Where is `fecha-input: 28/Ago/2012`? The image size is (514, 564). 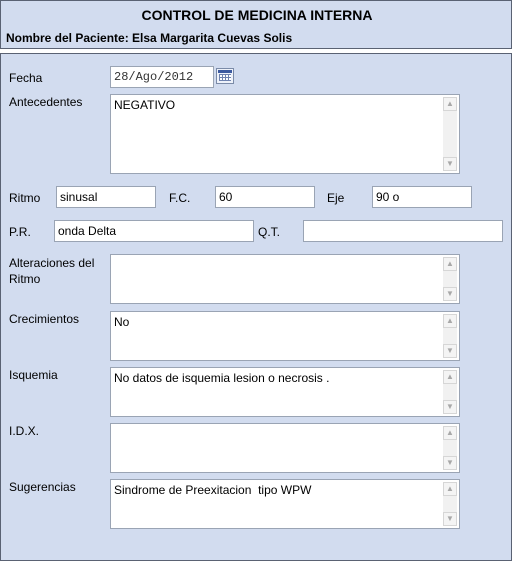
fecha-input: 28/Ago/2012 is located at coordinates (162, 77).